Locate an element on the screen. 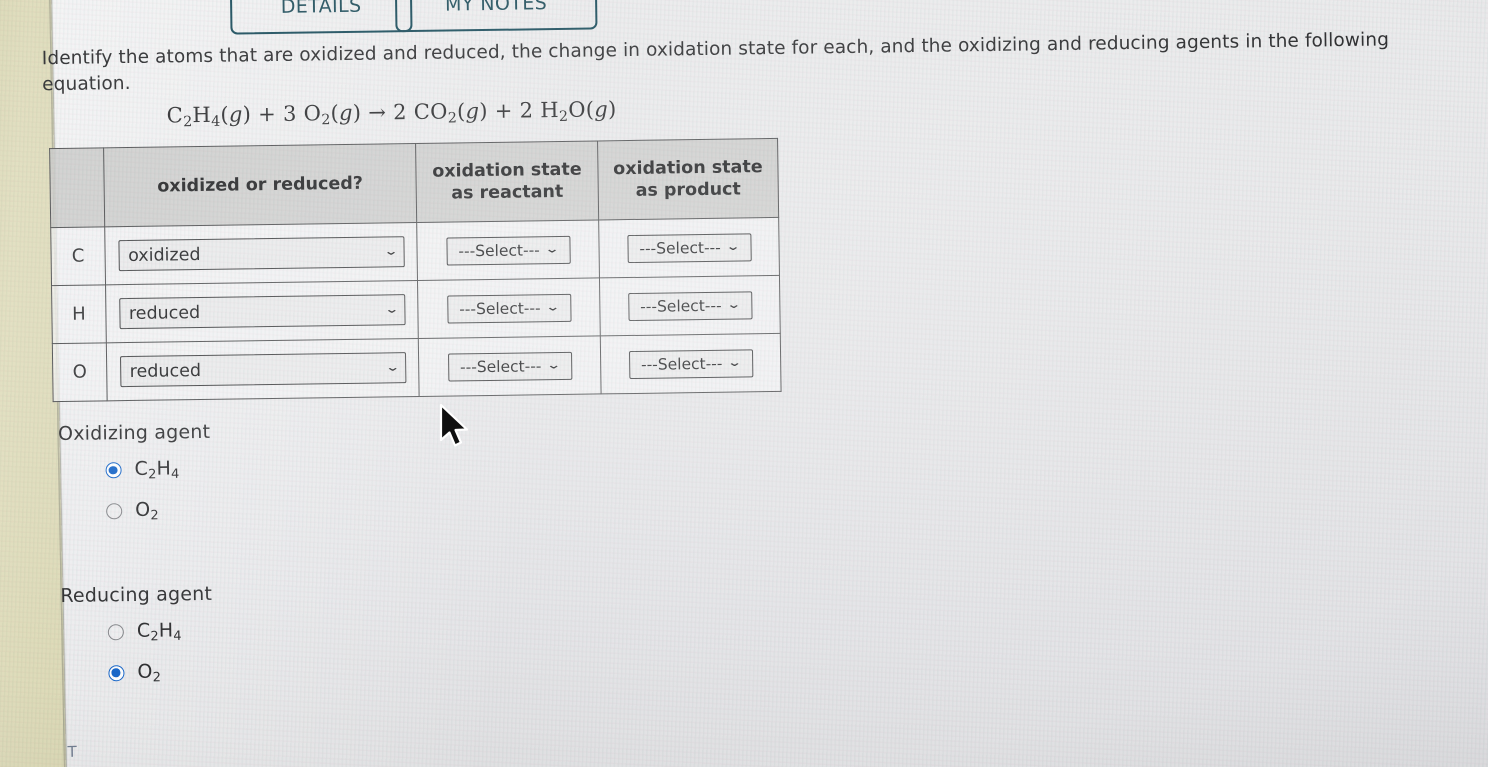 The height and width of the screenshot is (767, 1488). select-state-as-reactant-h: ---Select--- ⌄ is located at coordinates (509, 308).